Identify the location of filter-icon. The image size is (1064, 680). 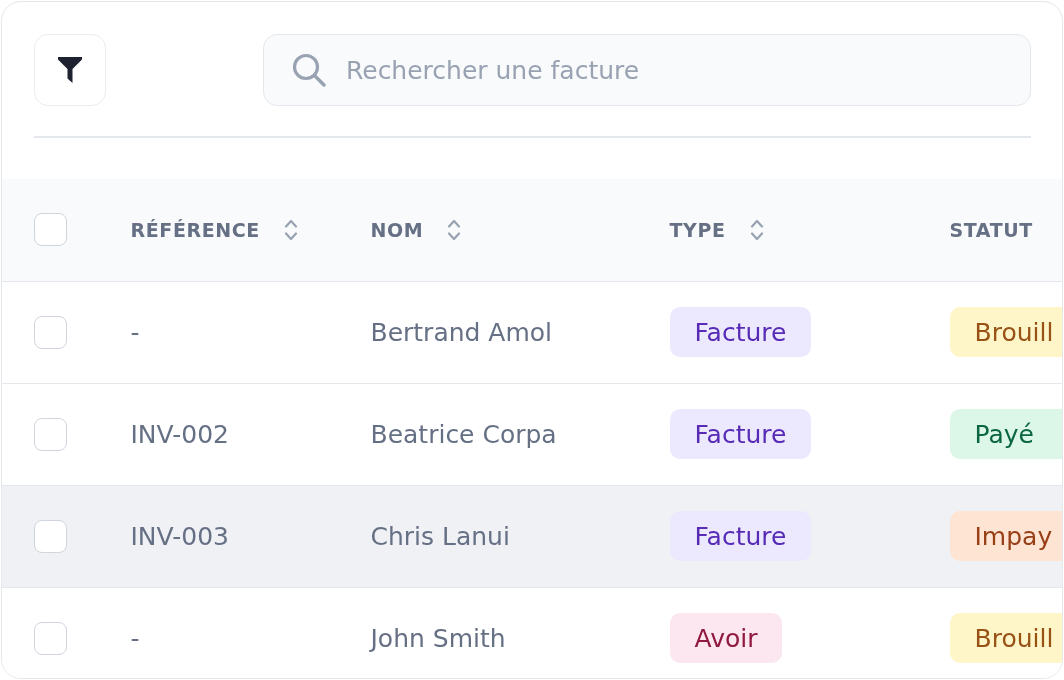
(69, 70).